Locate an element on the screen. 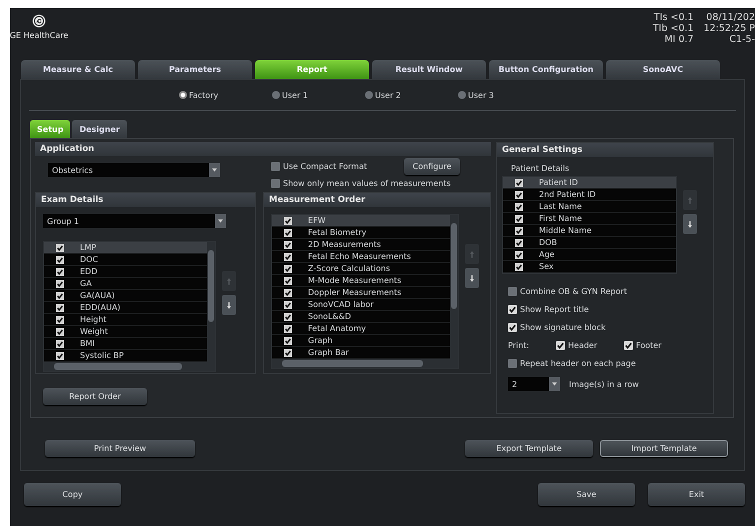 The height and width of the screenshot is (526, 755). list-row: GA(AUA) is located at coordinates (125, 296).